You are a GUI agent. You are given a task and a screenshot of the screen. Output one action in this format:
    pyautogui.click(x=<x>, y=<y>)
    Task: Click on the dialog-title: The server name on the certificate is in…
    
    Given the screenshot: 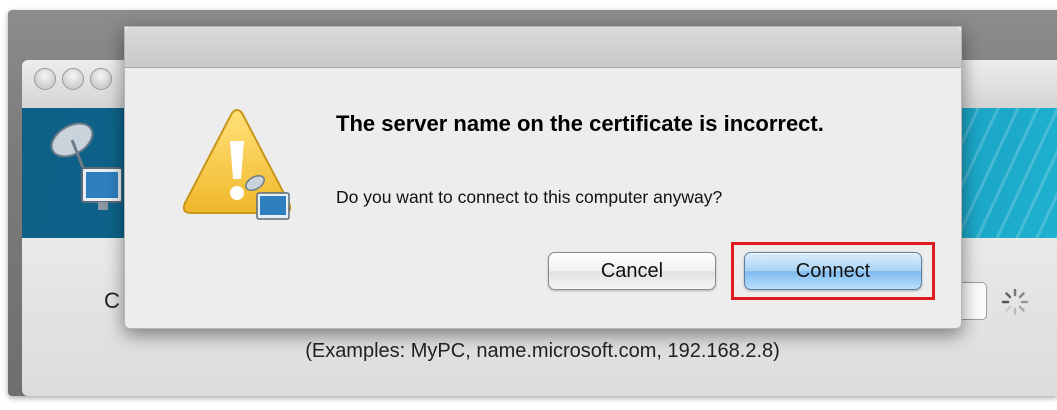 What is the action you would take?
    pyautogui.click(x=580, y=123)
    